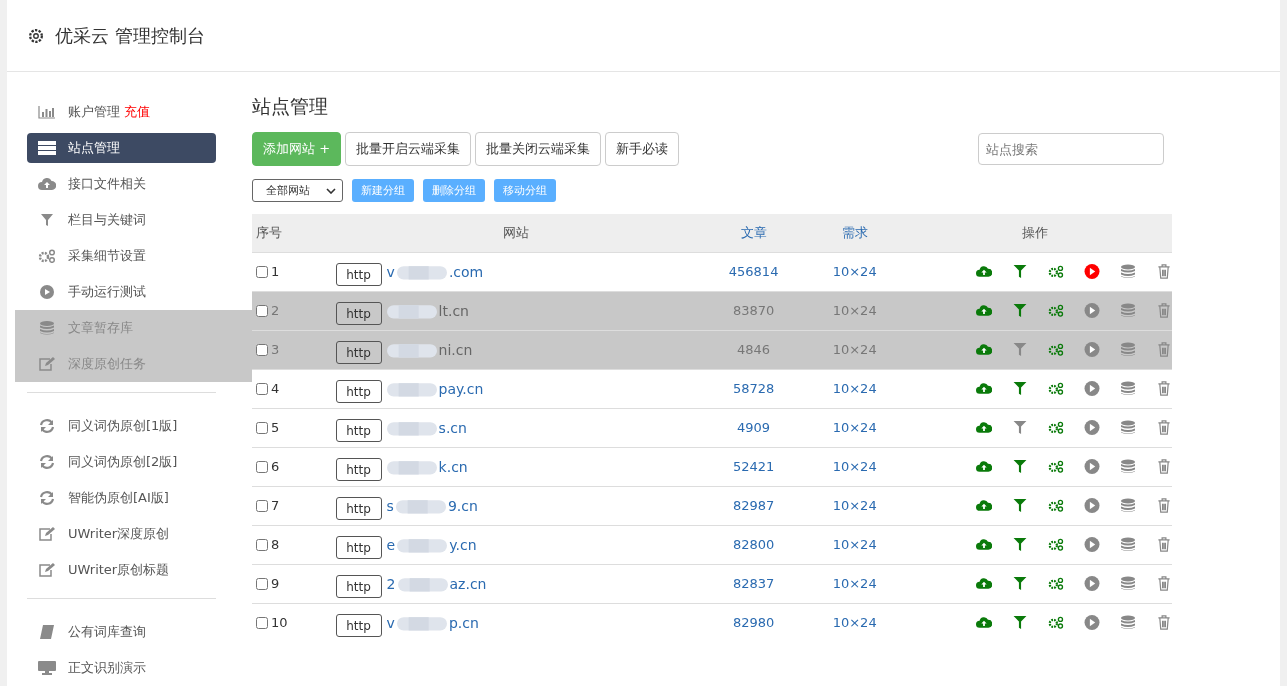  What do you see at coordinates (297, 190) in the screenshot?
I see `group-dropdown: 全部网站` at bounding box center [297, 190].